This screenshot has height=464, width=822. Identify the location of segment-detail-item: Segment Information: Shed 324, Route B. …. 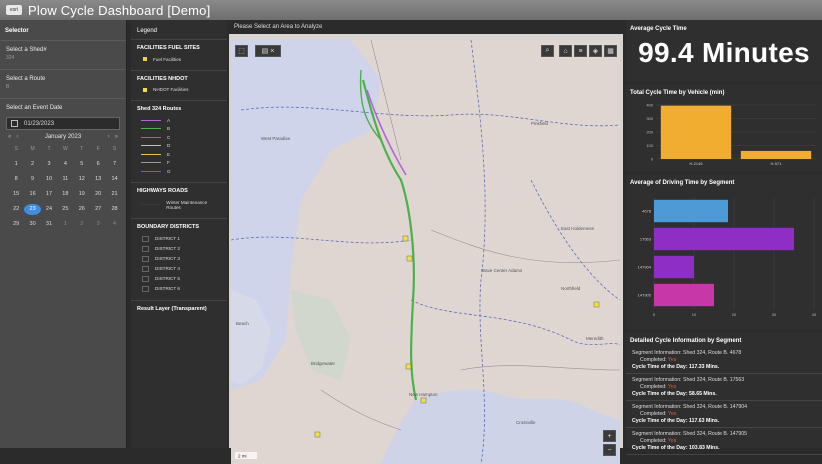
(724, 387).